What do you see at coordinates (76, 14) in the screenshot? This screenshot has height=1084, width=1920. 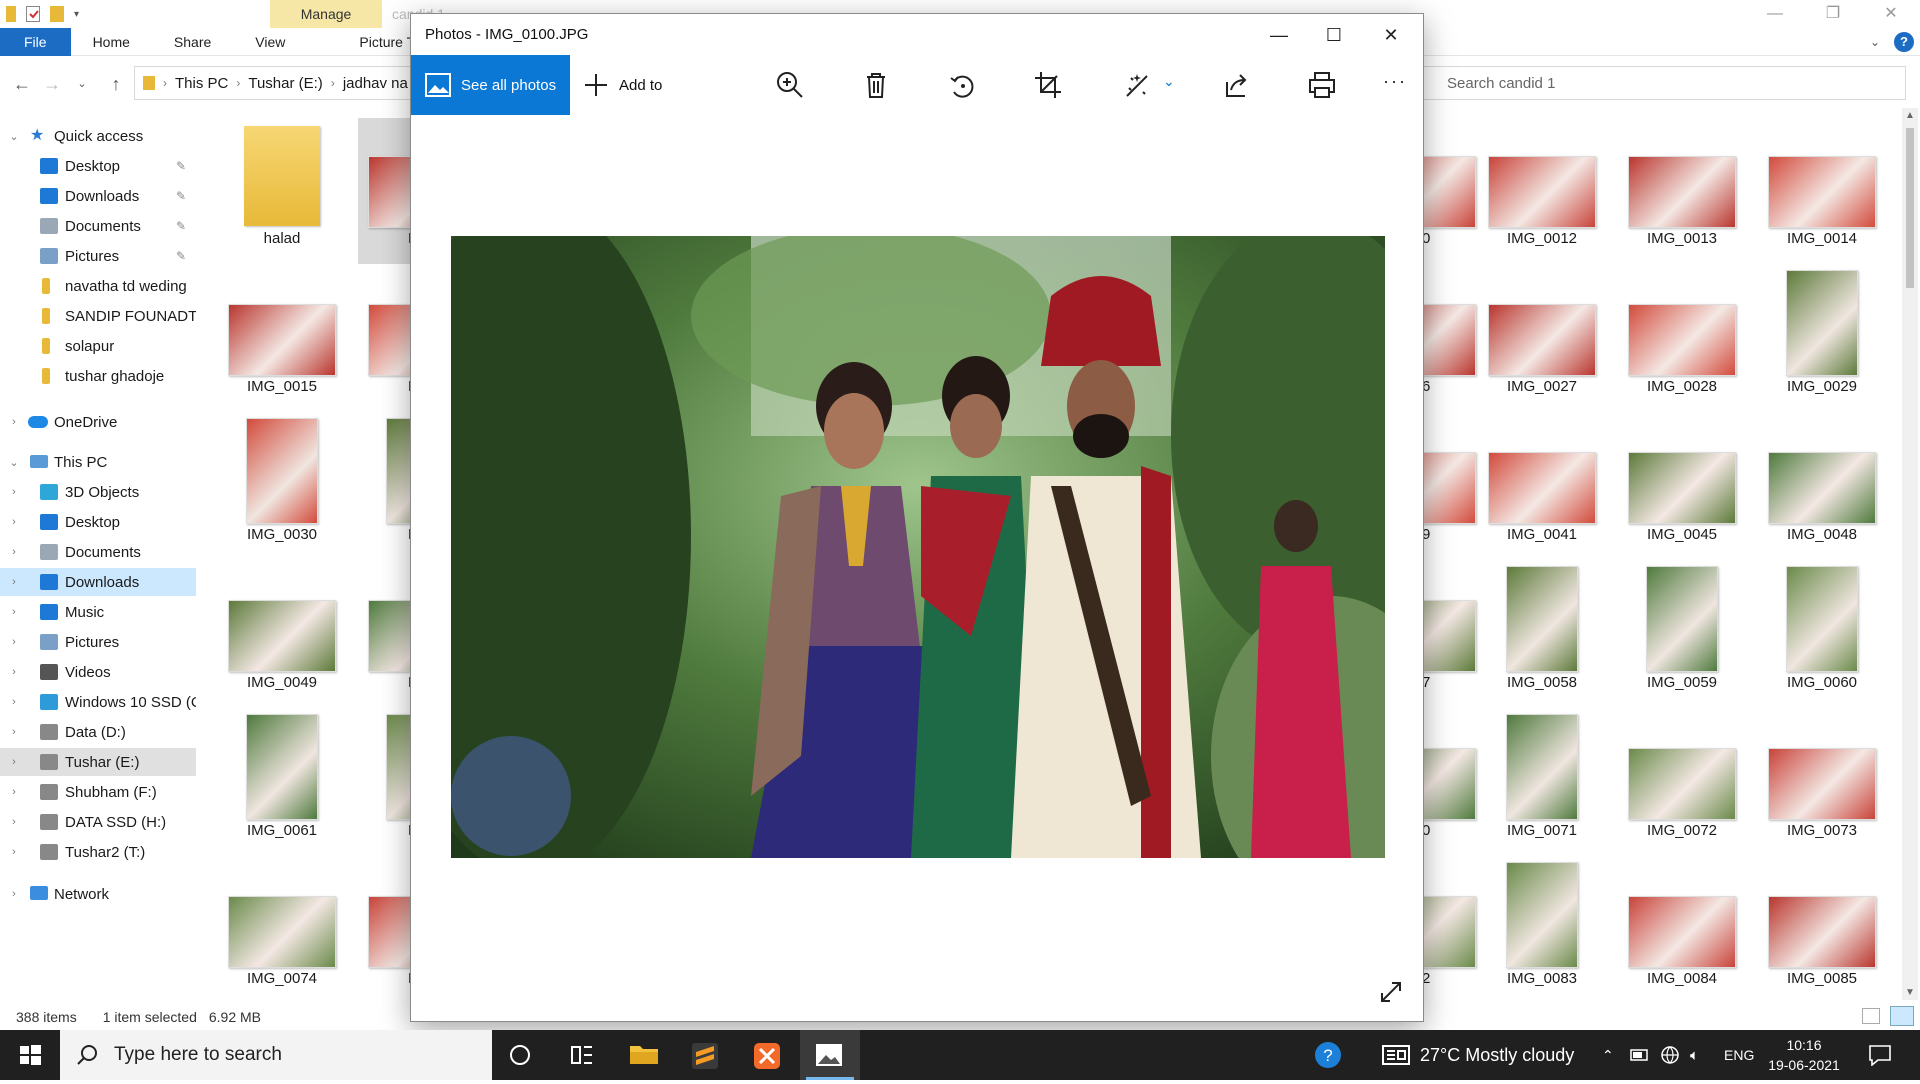 I see `customize-qat-icon: ▾` at bounding box center [76, 14].